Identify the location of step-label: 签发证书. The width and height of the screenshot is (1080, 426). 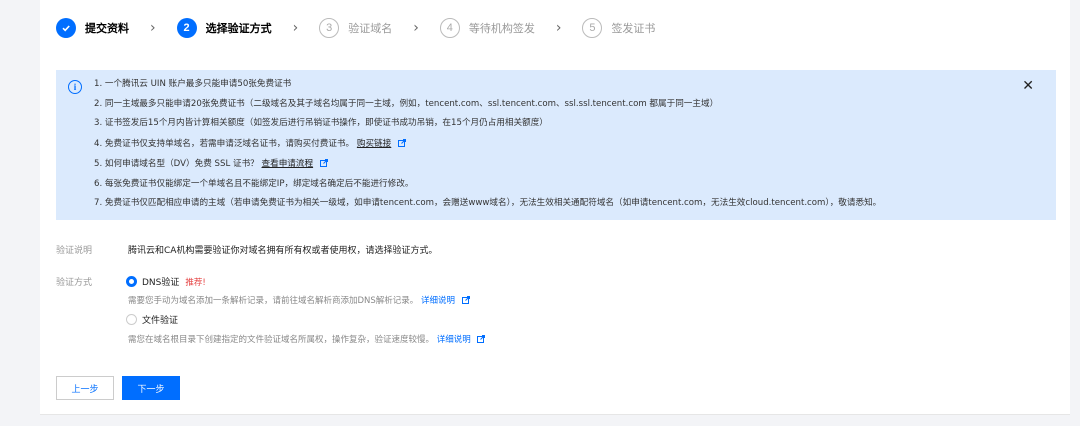
(633, 28).